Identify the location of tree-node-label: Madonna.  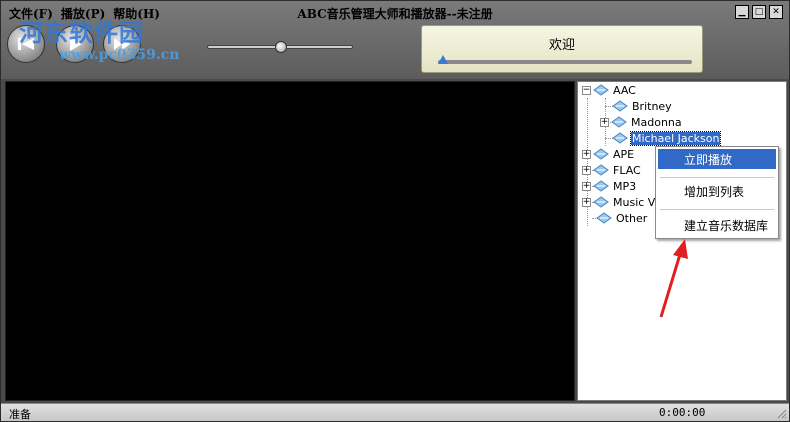
(656, 122).